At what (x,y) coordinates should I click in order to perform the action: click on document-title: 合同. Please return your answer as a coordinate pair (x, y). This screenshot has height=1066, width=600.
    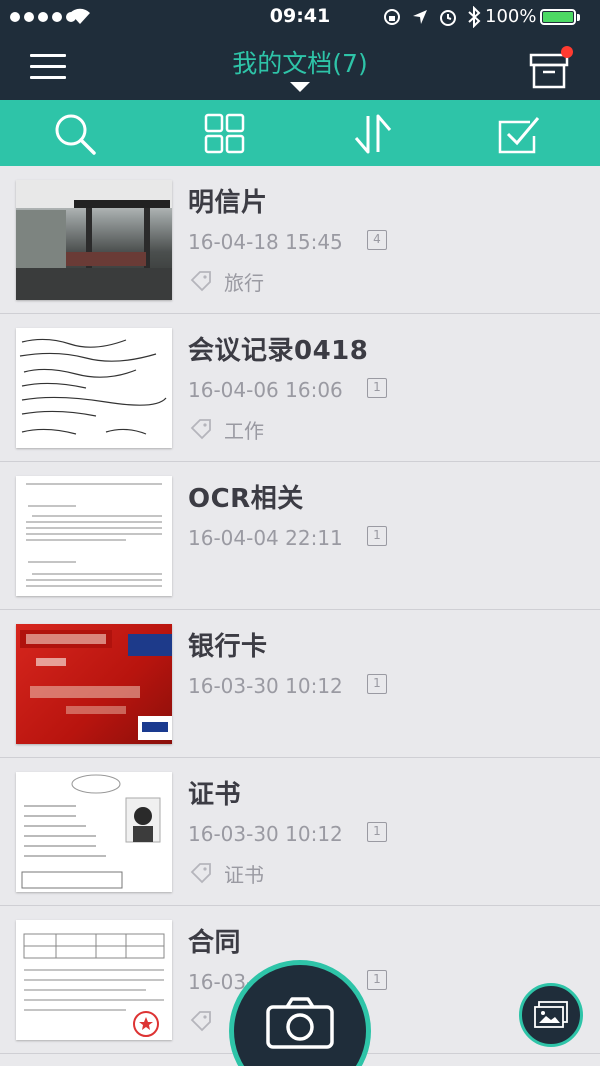
    Looking at the image, I should click on (215, 943).